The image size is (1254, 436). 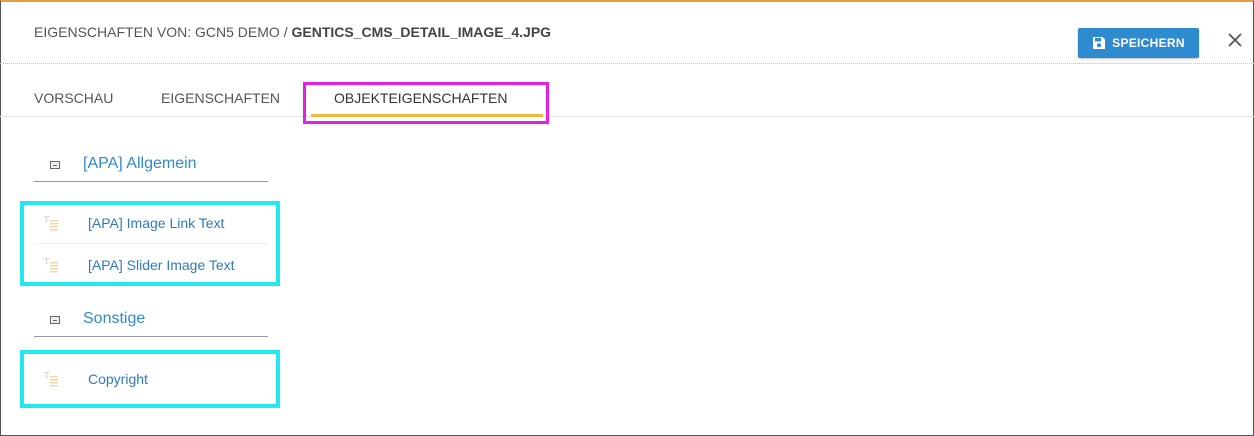 What do you see at coordinates (140, 163) in the screenshot?
I see `group-label: [APA] Allgemein` at bounding box center [140, 163].